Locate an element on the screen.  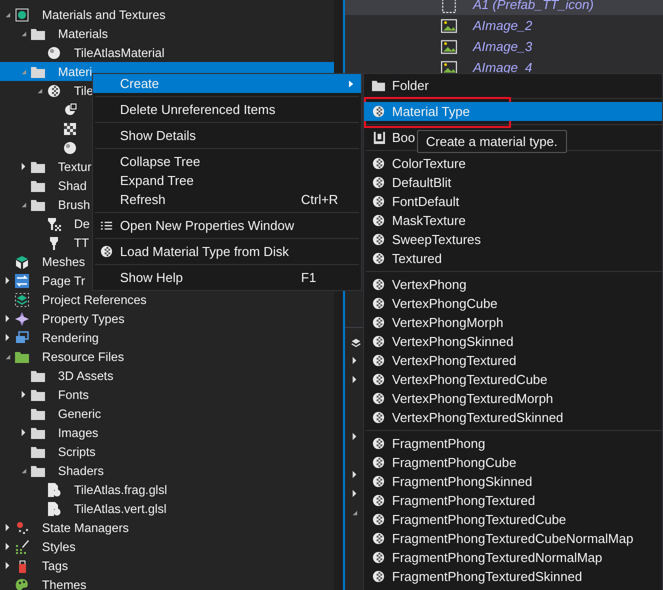
tooltip: Create a material type. is located at coordinates (492, 141).